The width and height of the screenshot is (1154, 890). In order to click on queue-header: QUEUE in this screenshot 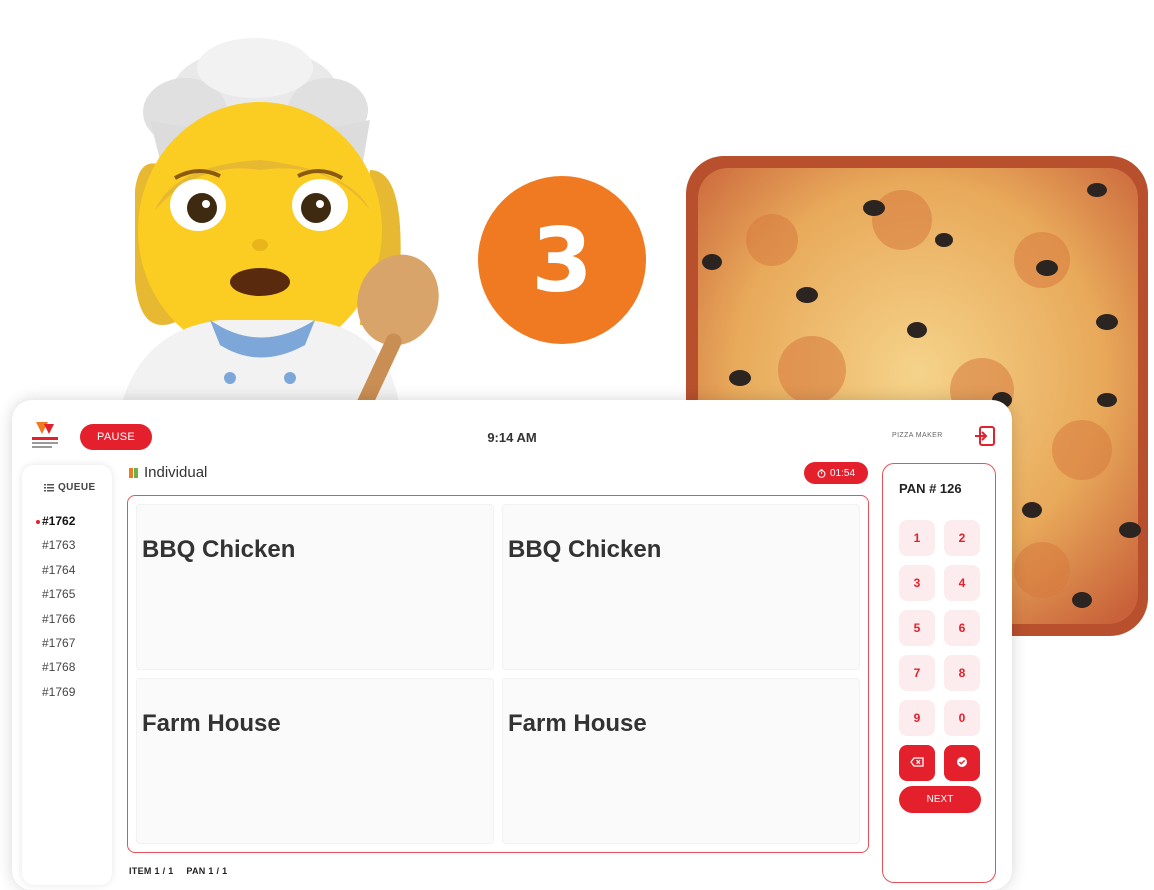, I will do `click(70, 487)`.